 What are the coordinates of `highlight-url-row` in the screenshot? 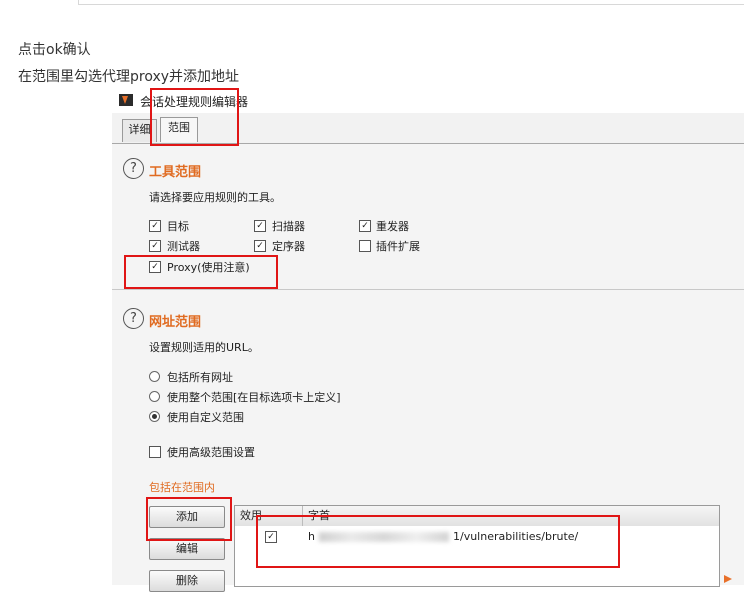 It's located at (438, 541).